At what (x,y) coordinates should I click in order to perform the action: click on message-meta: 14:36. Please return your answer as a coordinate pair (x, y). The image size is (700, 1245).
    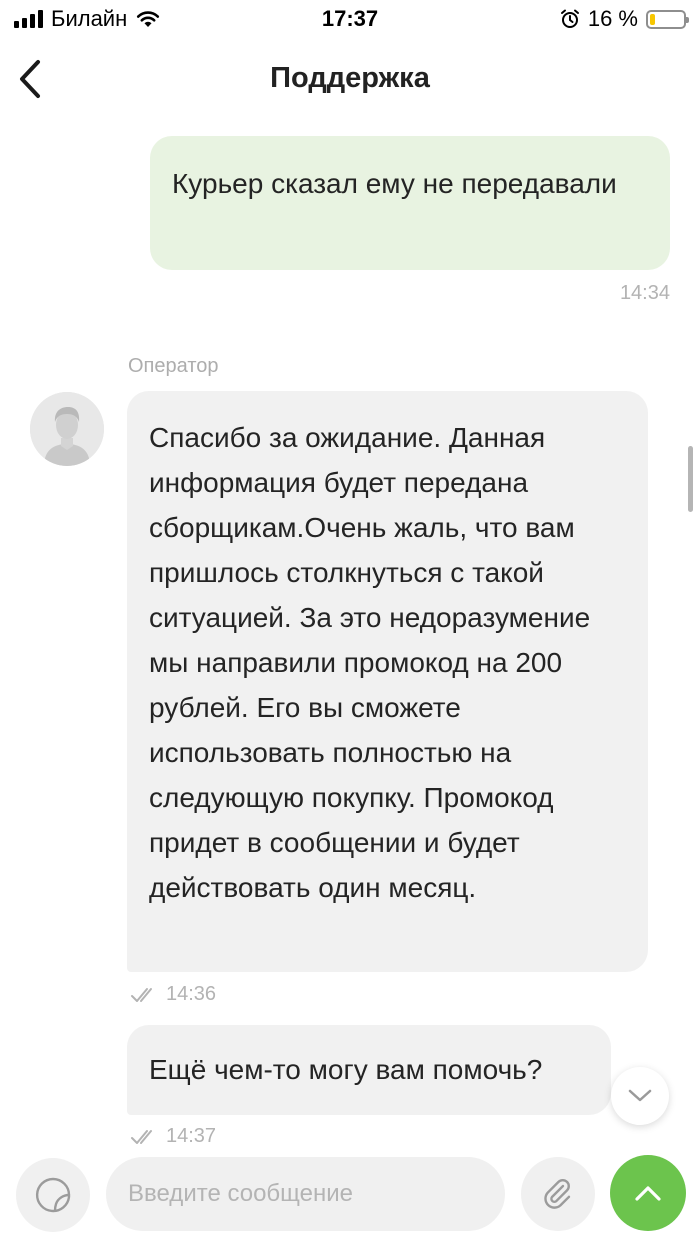
    Looking at the image, I should click on (173, 994).